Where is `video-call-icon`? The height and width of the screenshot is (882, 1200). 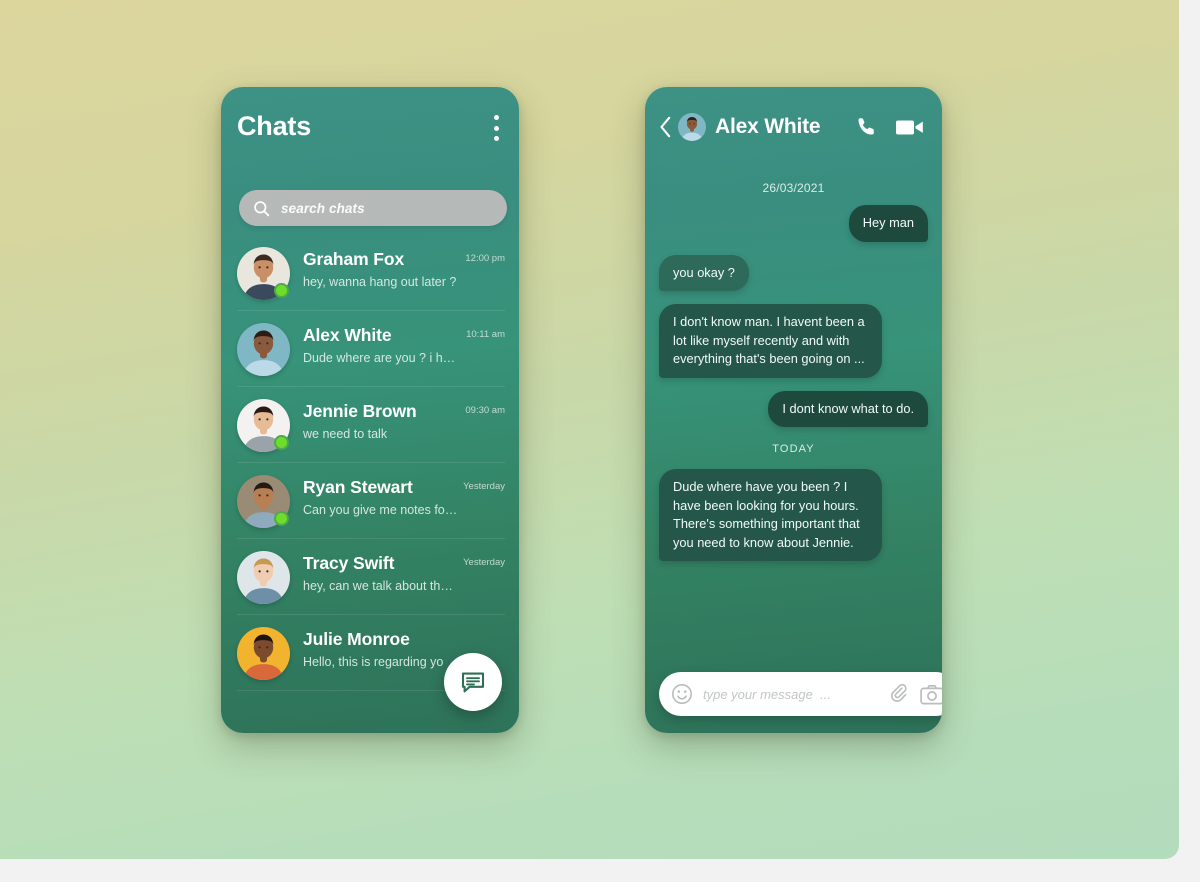
video-call-icon is located at coordinates (910, 127).